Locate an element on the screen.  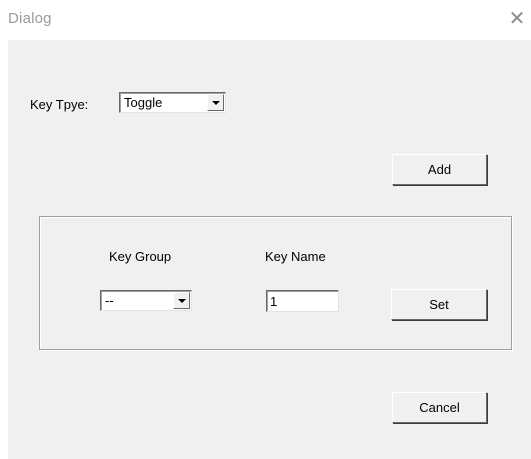
key-type-dropdown: Toggle is located at coordinates (172, 102).